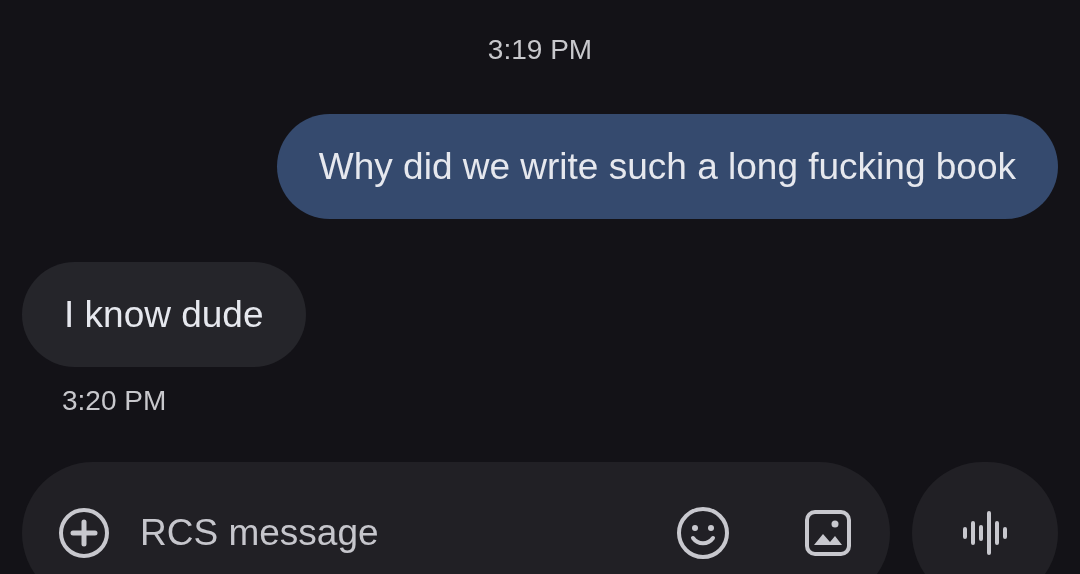 Image resolution: width=1080 pixels, height=574 pixels. I want to click on message-input-field: RCS message, so click(393, 533).